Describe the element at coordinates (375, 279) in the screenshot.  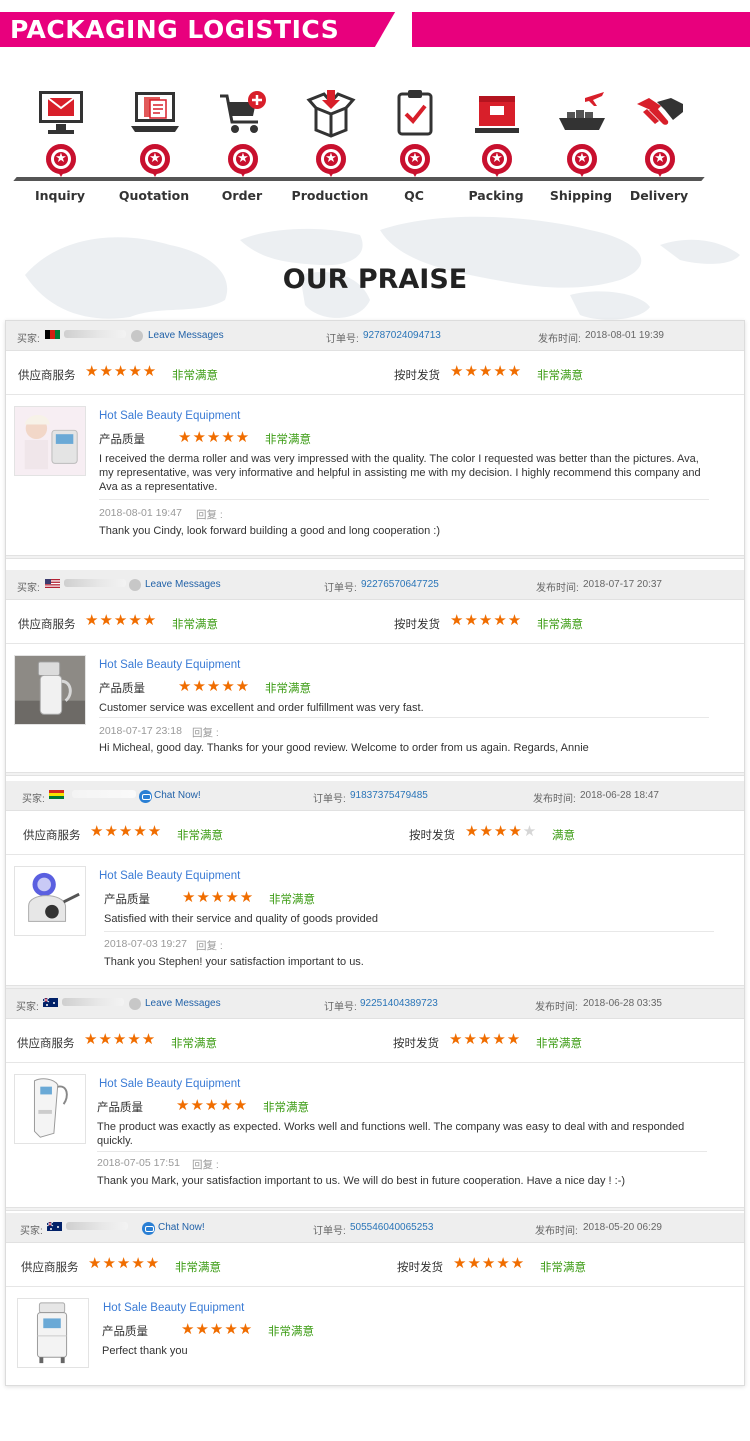
I see `praise-title: OUR PRAISE` at that location.